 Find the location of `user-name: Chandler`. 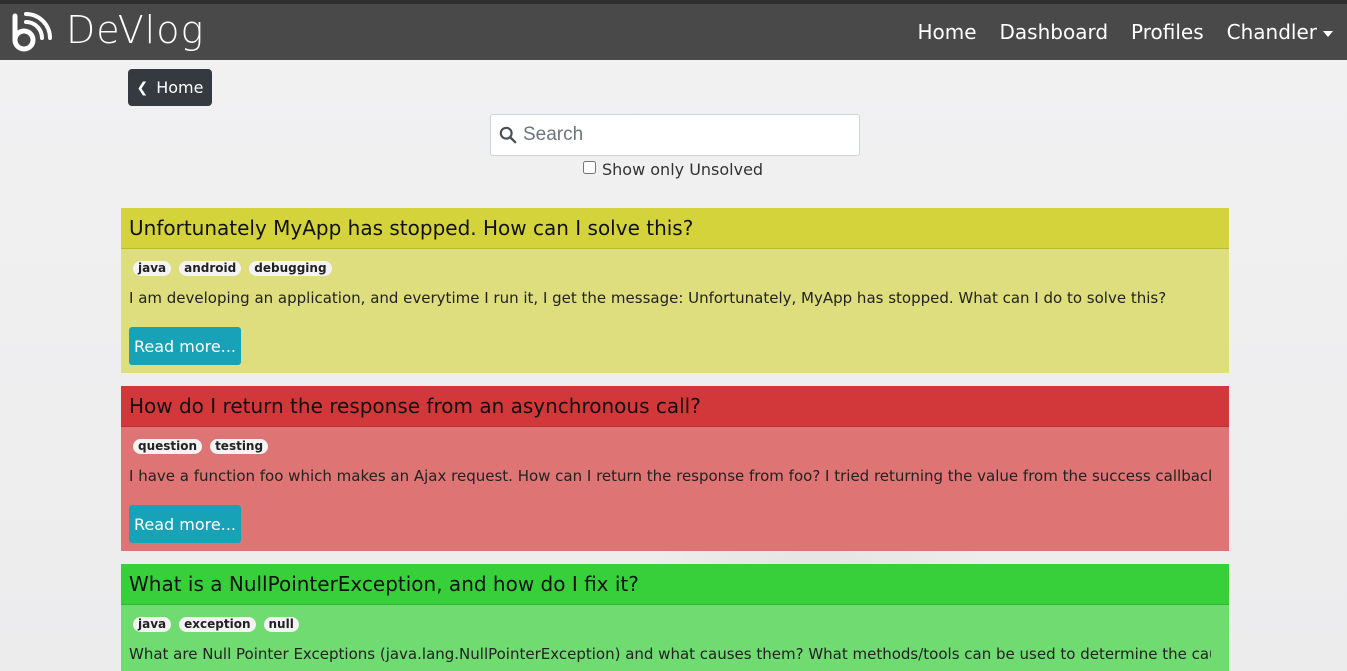

user-name: Chandler is located at coordinates (1271, 32).